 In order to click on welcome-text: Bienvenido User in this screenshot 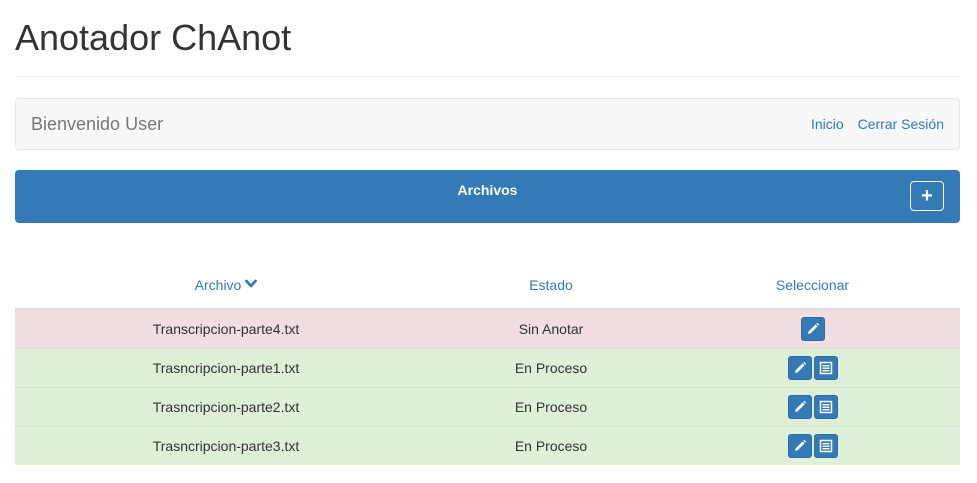, I will do `click(97, 124)`.